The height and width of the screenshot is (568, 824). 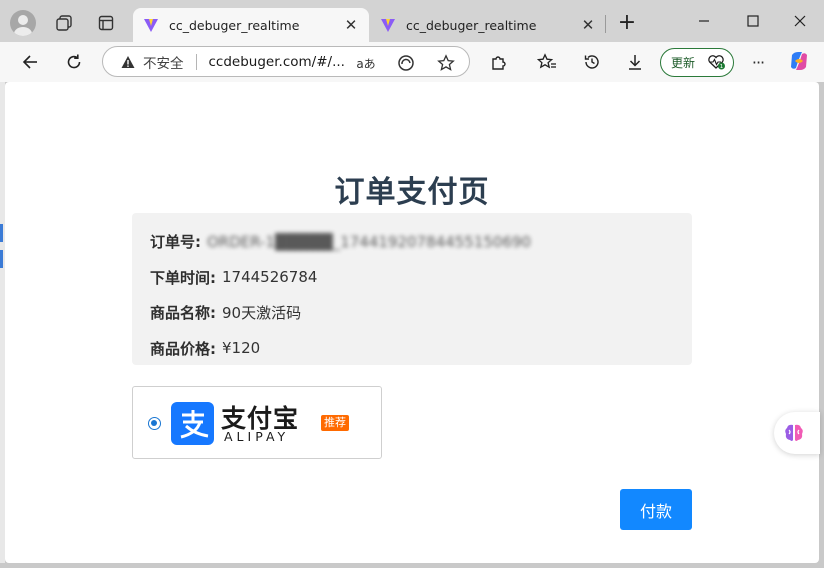 I want to click on edge-refresh-icon, so click(x=406, y=63).